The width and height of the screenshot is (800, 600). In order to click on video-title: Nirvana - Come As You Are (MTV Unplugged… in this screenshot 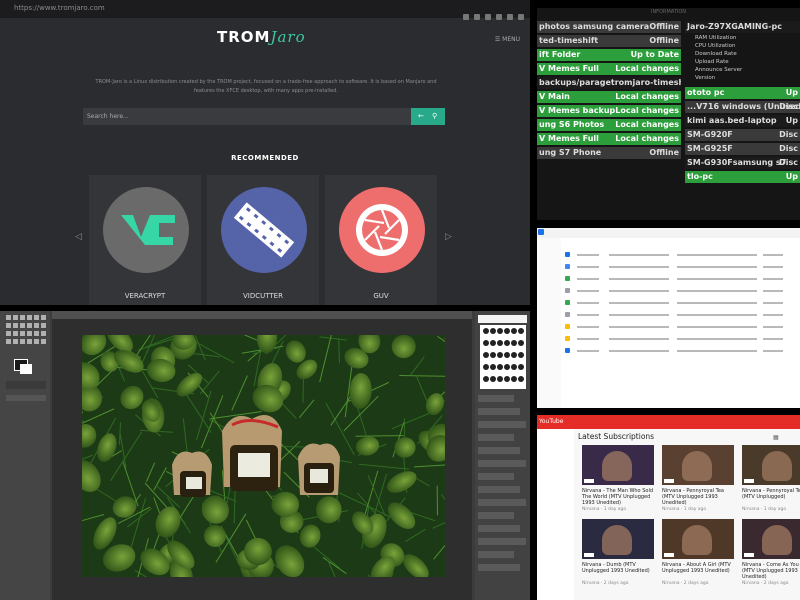, I will do `click(771, 571)`.